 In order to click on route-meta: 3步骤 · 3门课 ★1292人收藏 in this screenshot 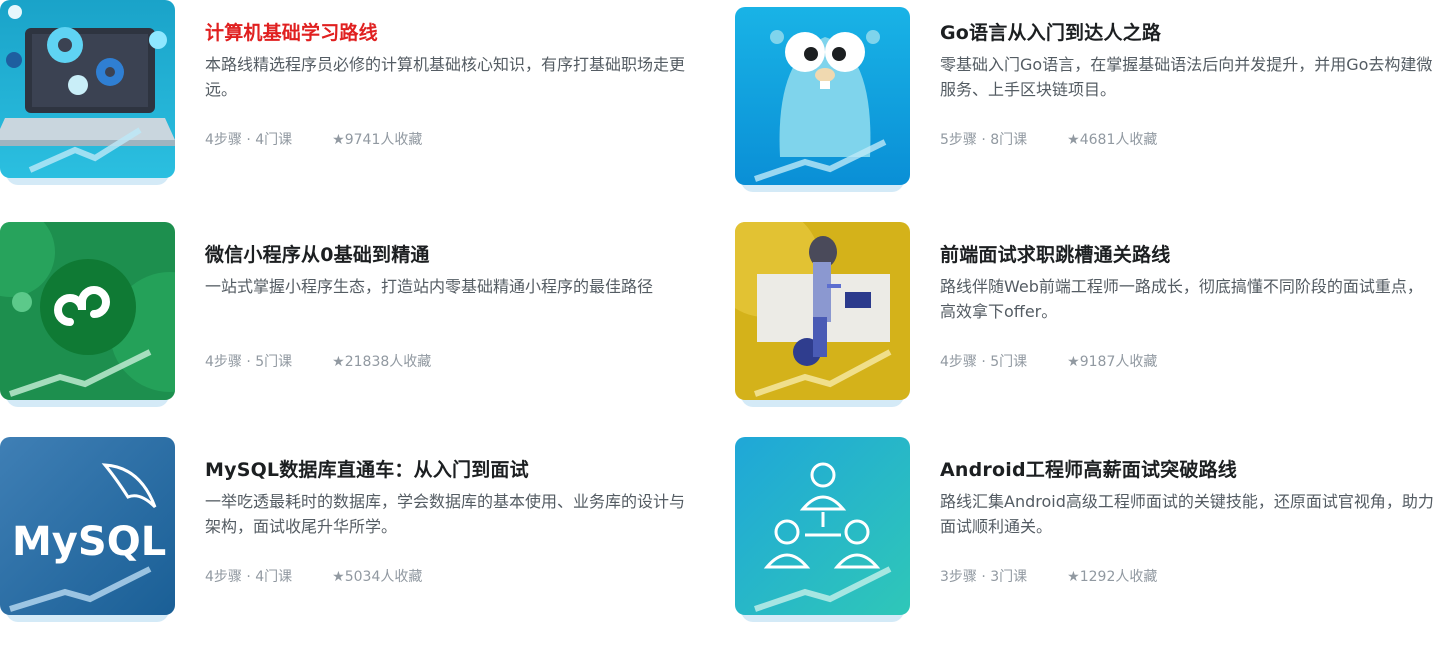, I will do `click(1048, 576)`.